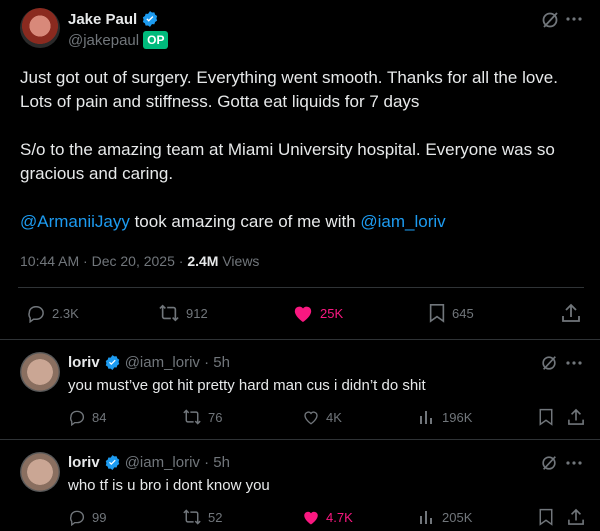 The height and width of the screenshot is (531, 600). I want to click on views-button: 196K, so click(445, 417).